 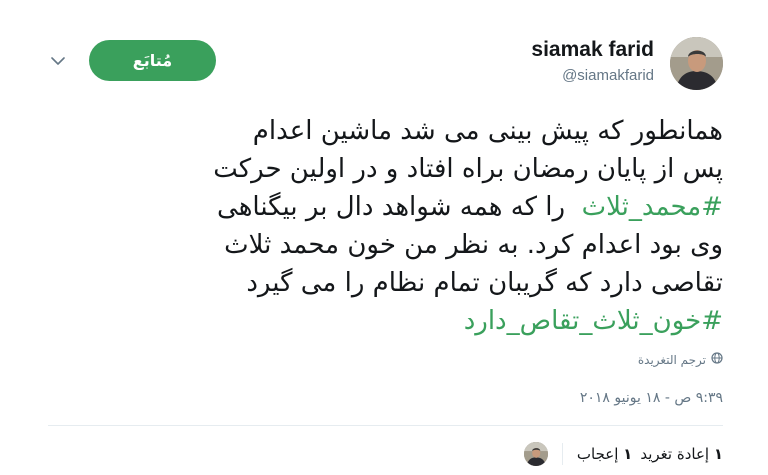 I want to click on tweet-line: همانطور که پیش بینی می شد ماشین اعدام, so click(x=378, y=131).